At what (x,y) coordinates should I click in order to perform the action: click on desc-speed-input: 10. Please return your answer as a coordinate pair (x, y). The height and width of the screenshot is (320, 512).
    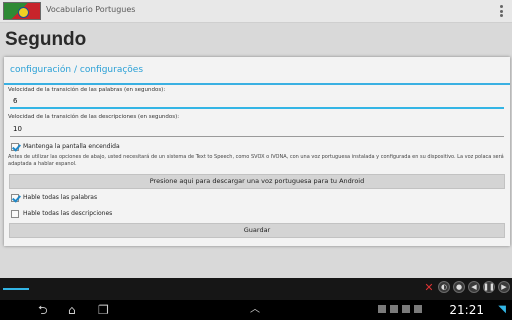
    Looking at the image, I should click on (257, 130).